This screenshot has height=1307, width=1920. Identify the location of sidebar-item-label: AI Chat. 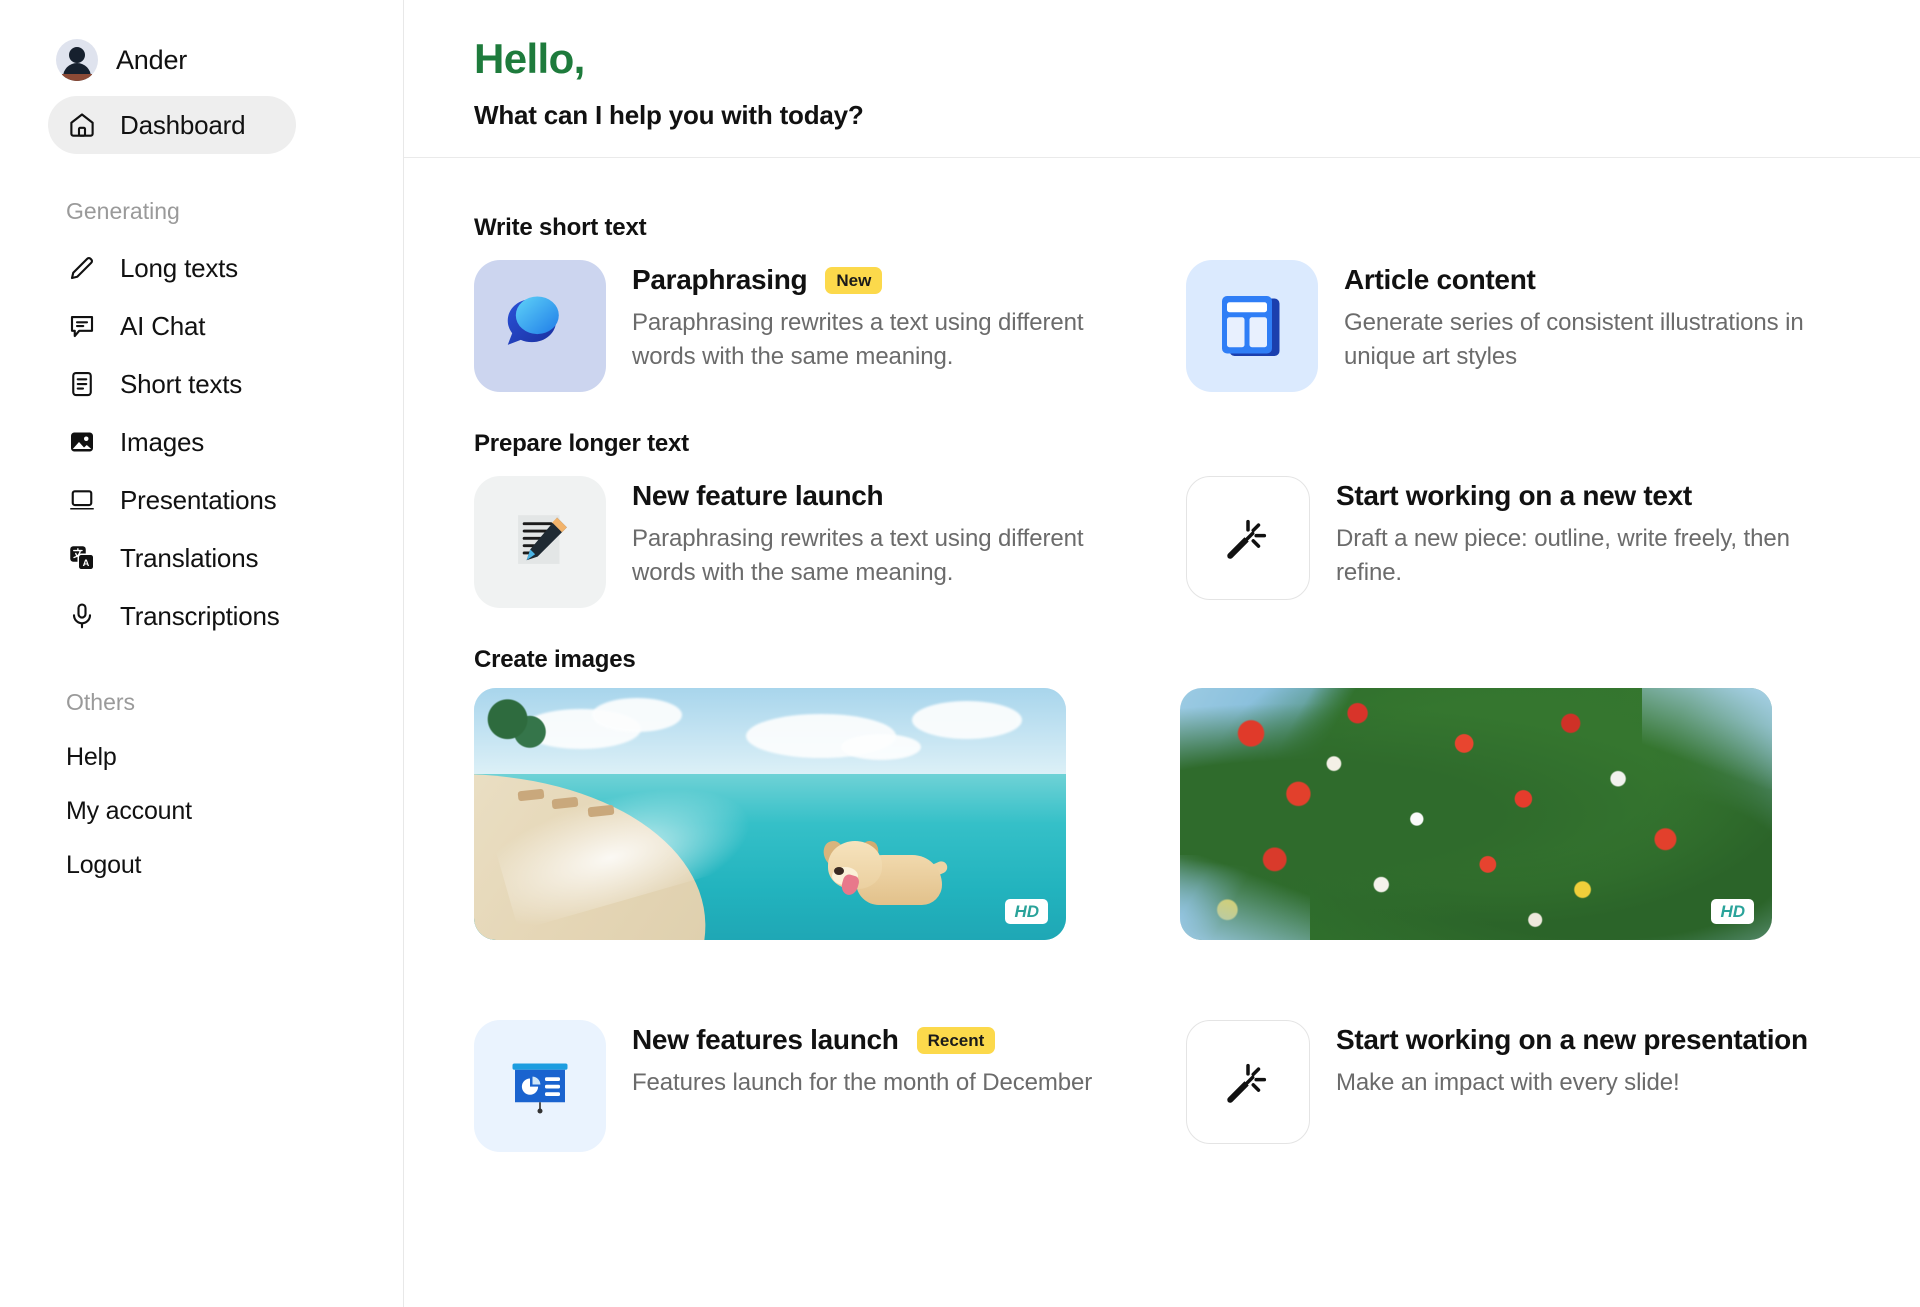
(163, 325).